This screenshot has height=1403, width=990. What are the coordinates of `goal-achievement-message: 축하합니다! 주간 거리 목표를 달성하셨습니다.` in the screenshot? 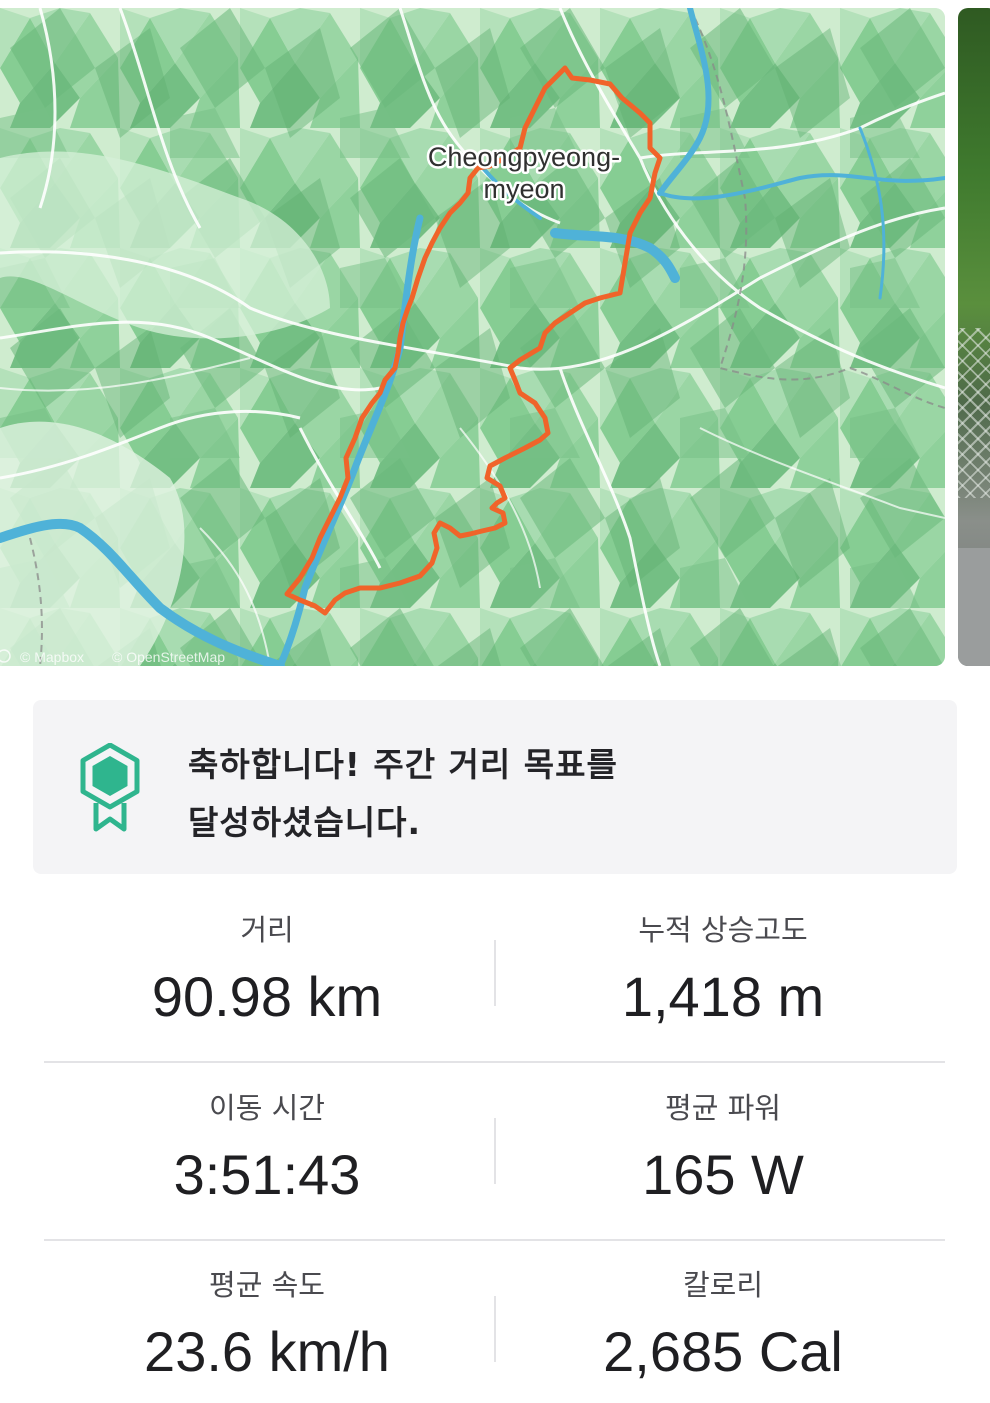 It's located at (488, 794).